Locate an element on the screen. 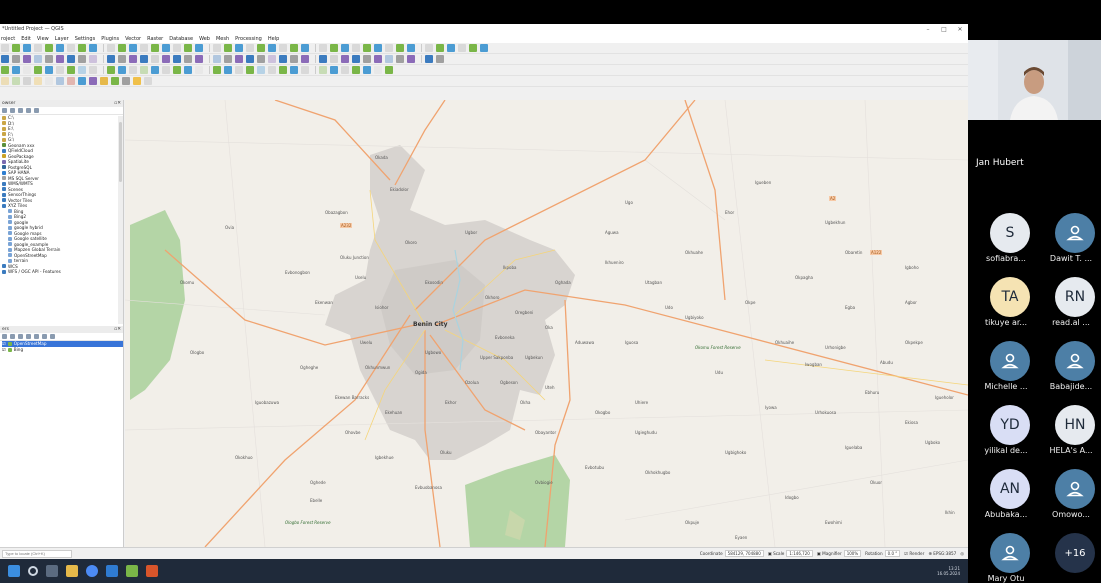  scale-field: 1:146,720 is located at coordinates (799, 553).